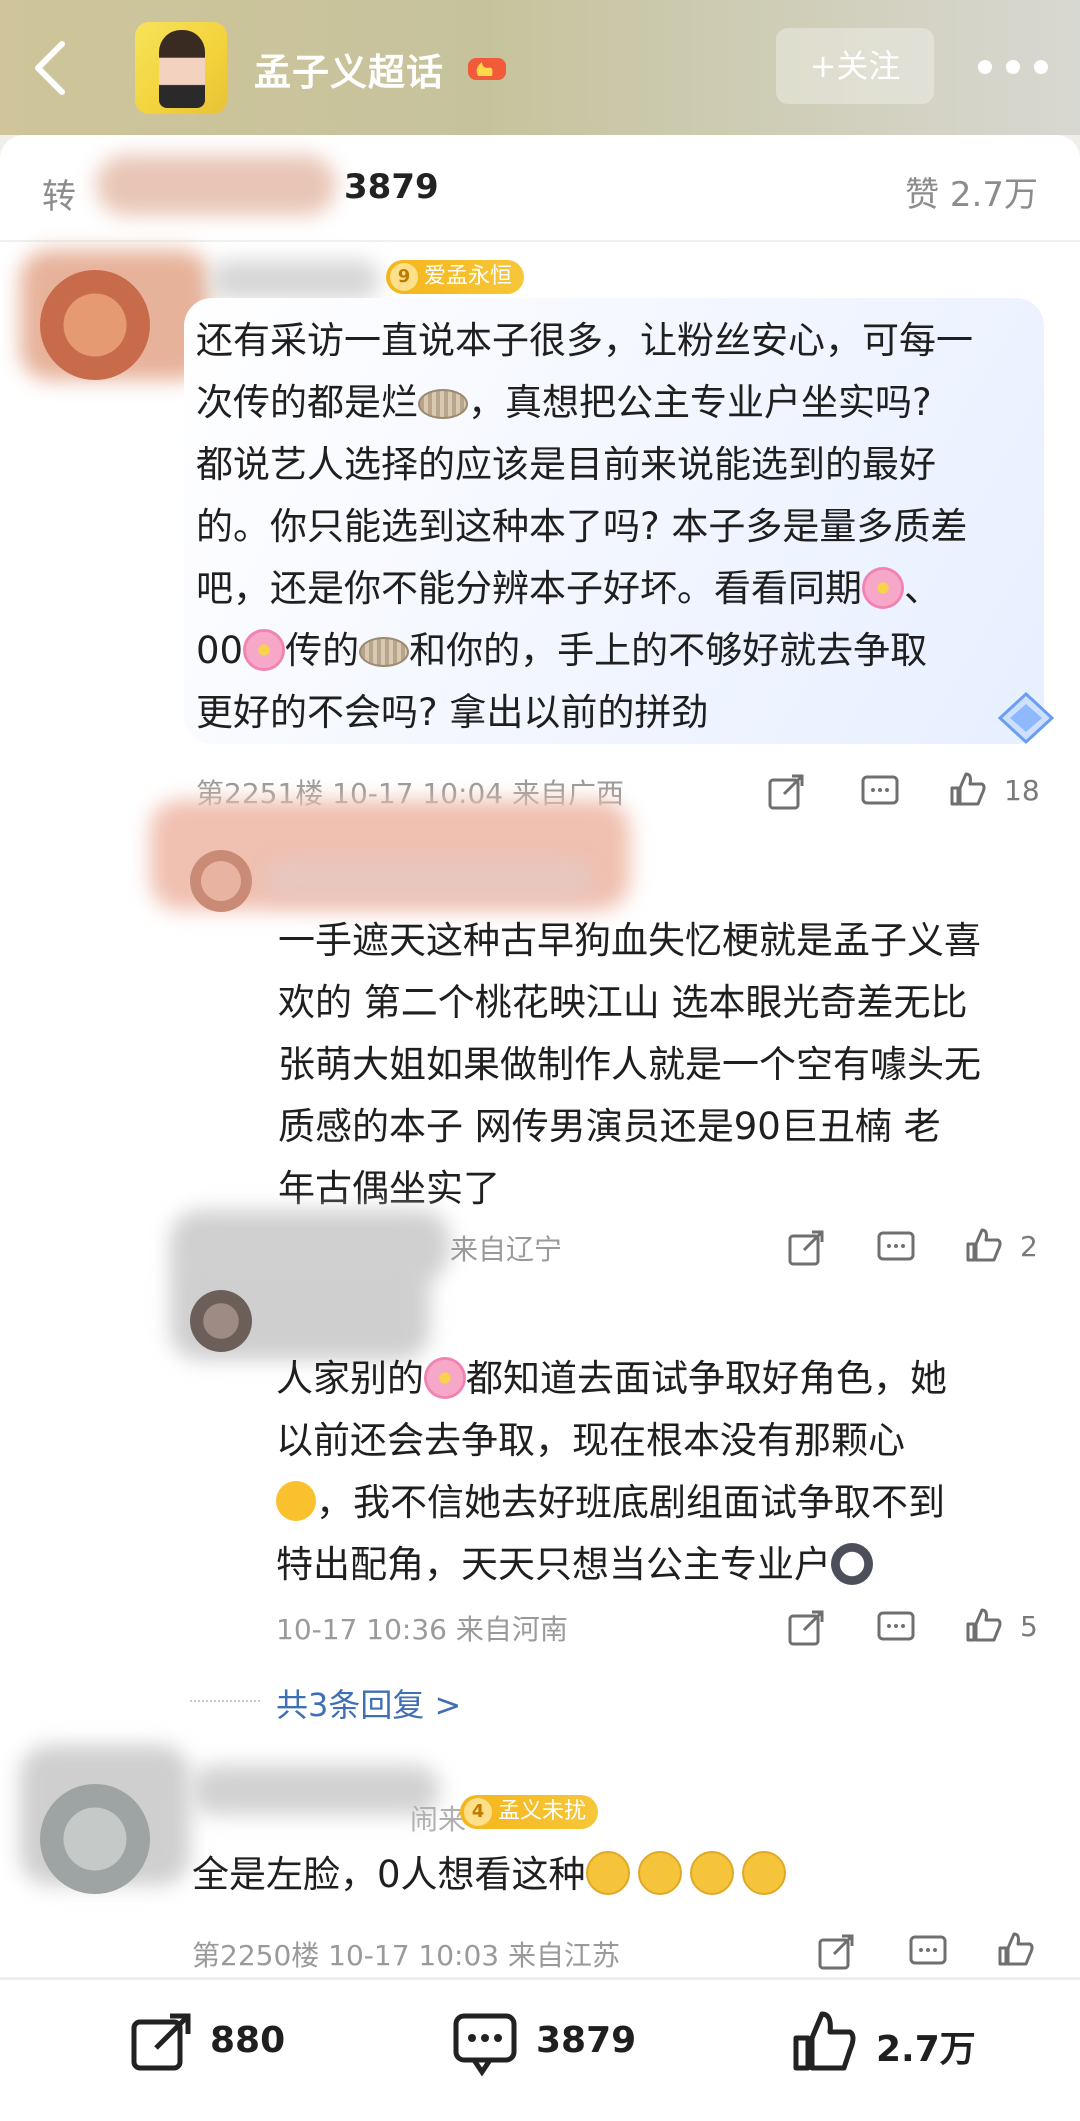 Image resolution: width=1080 pixels, height=2121 pixels. What do you see at coordinates (349, 72) in the screenshot?
I see `page-title: 孟子义超话` at bounding box center [349, 72].